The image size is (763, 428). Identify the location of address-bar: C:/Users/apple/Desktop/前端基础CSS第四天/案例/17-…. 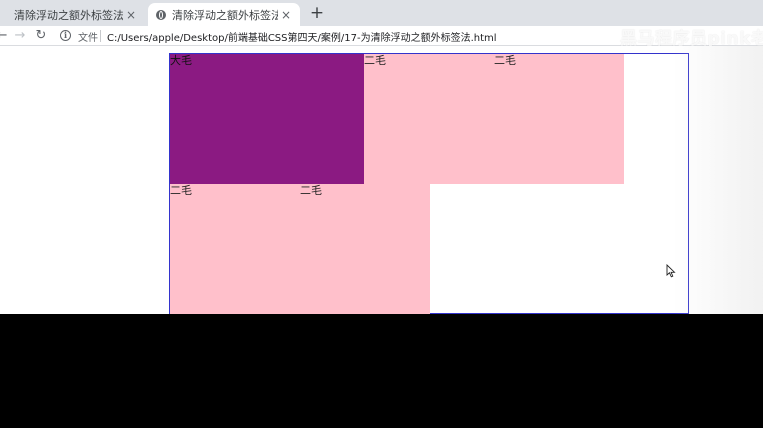
(302, 36).